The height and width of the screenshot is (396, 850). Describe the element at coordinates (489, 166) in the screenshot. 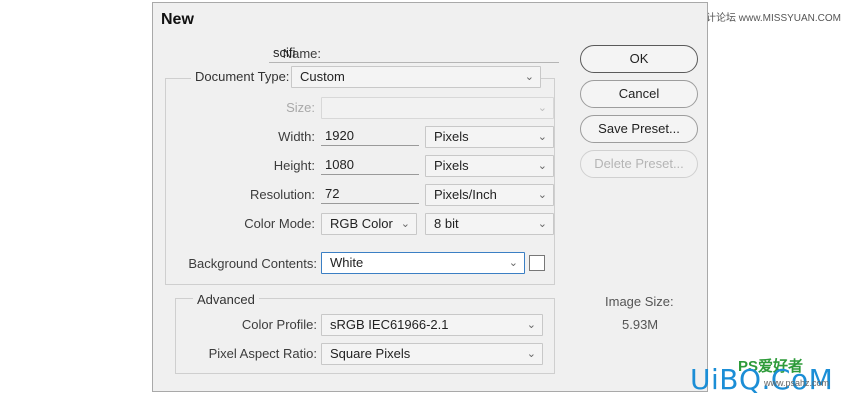

I see `height-unit-select: Pixels ⌄` at that location.